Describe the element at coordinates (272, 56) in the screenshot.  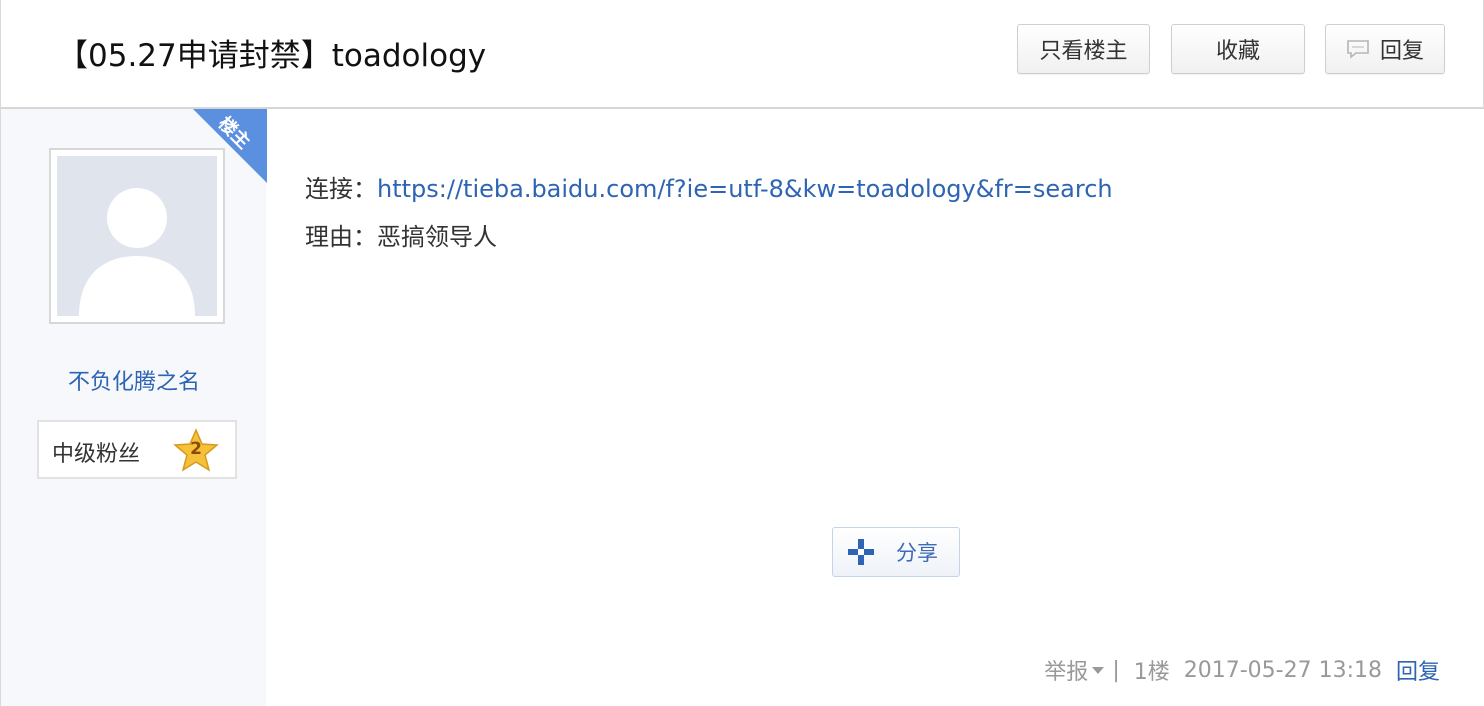
I see `thread-title: 【05.27申请封禁】toadology` at that location.